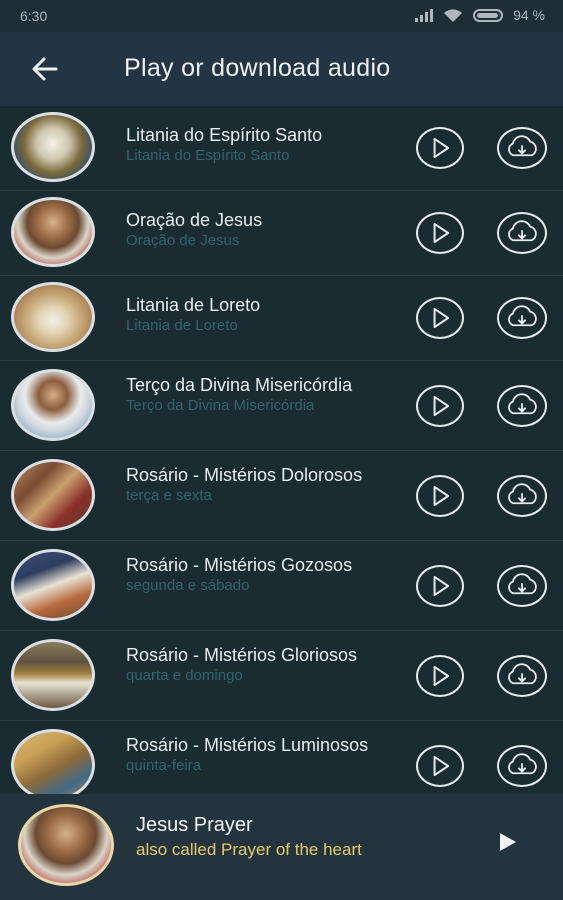  I want to click on battery-icon, so click(488, 15).